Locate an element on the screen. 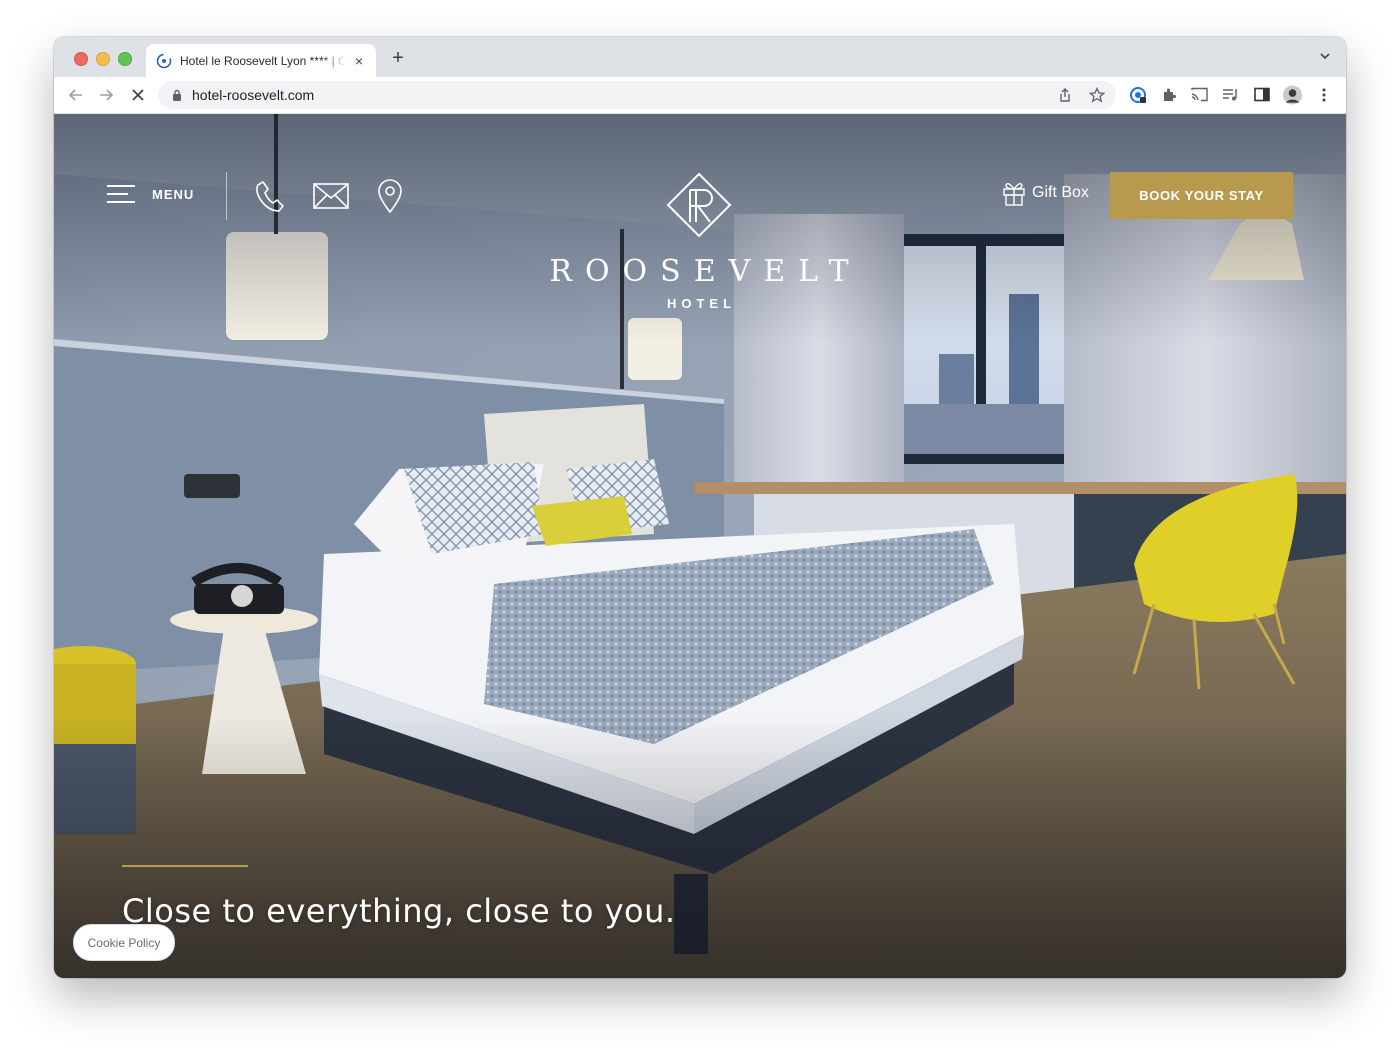 The height and width of the screenshot is (1050, 1400). hero-tagline: Close to everything, close to you. is located at coordinates (399, 911).